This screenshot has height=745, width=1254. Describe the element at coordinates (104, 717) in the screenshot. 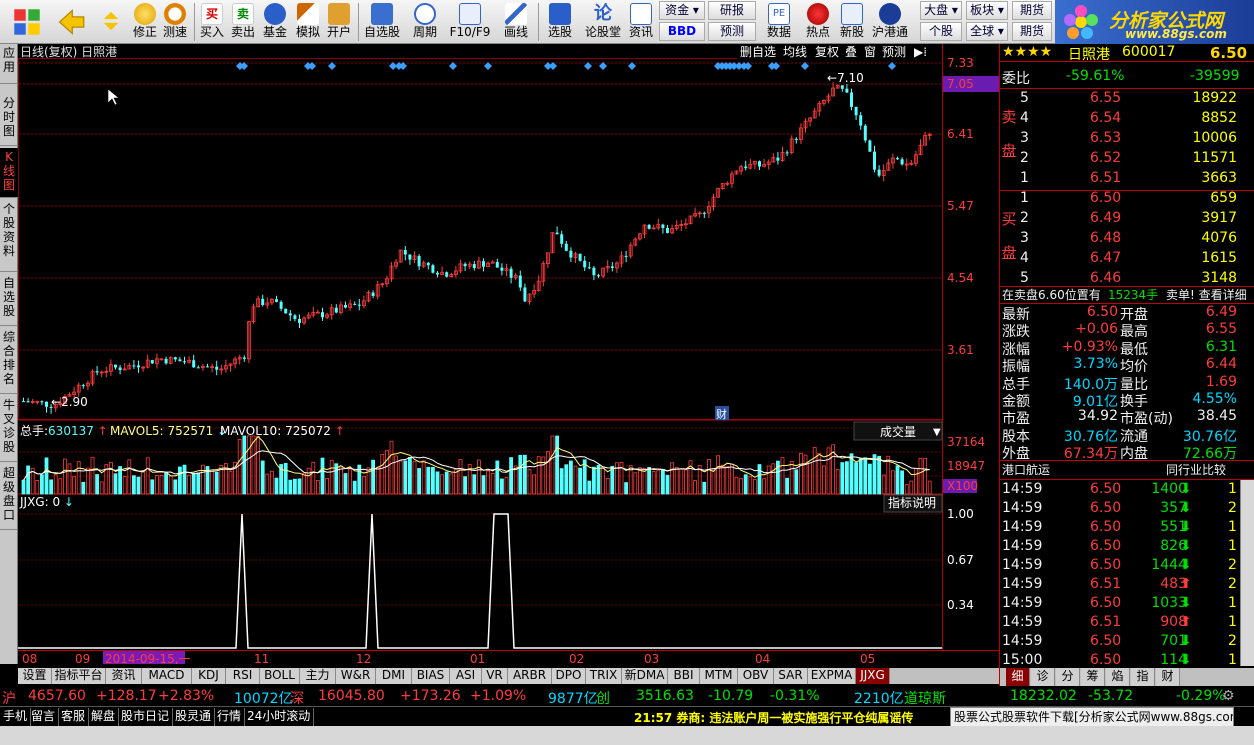

I see `status-tab: 解盘` at that location.